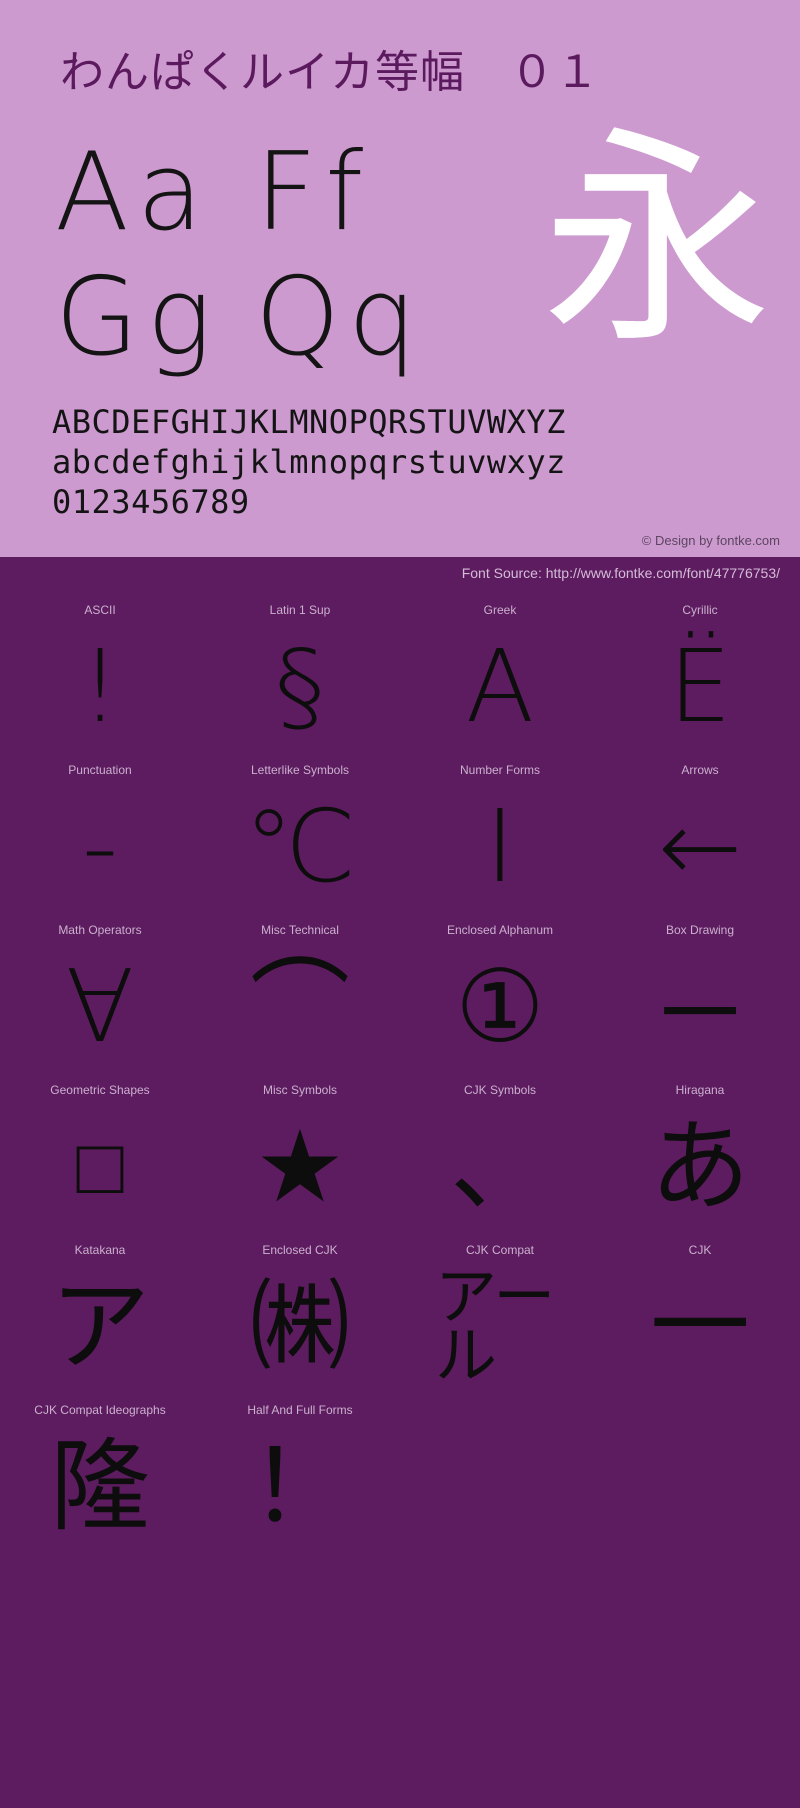 The height and width of the screenshot is (1808, 800). Describe the element at coordinates (340, 317) in the screenshot. I see `glyph-sample-Qq: Qq` at that location.